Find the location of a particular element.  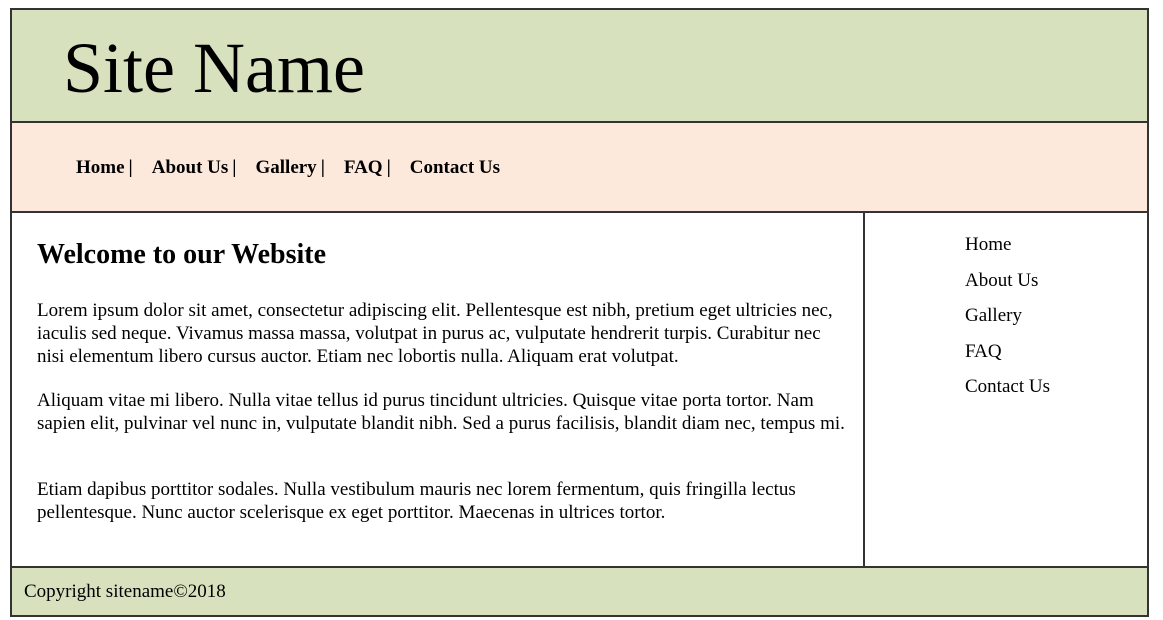

sidebar: Home About Us Gallery FAQ Contact Us is located at coordinates (1006, 389).